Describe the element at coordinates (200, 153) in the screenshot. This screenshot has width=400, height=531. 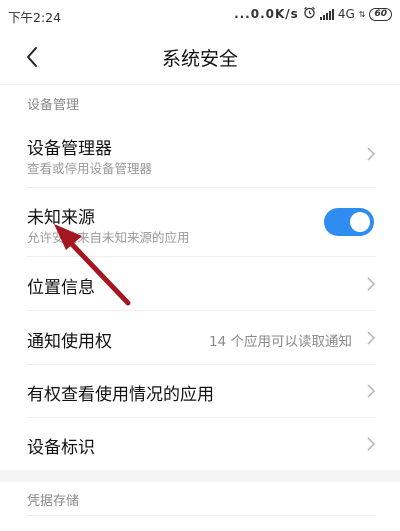
I see `row-device-admin: 设备管理器 查看或停用设备管理器` at that location.